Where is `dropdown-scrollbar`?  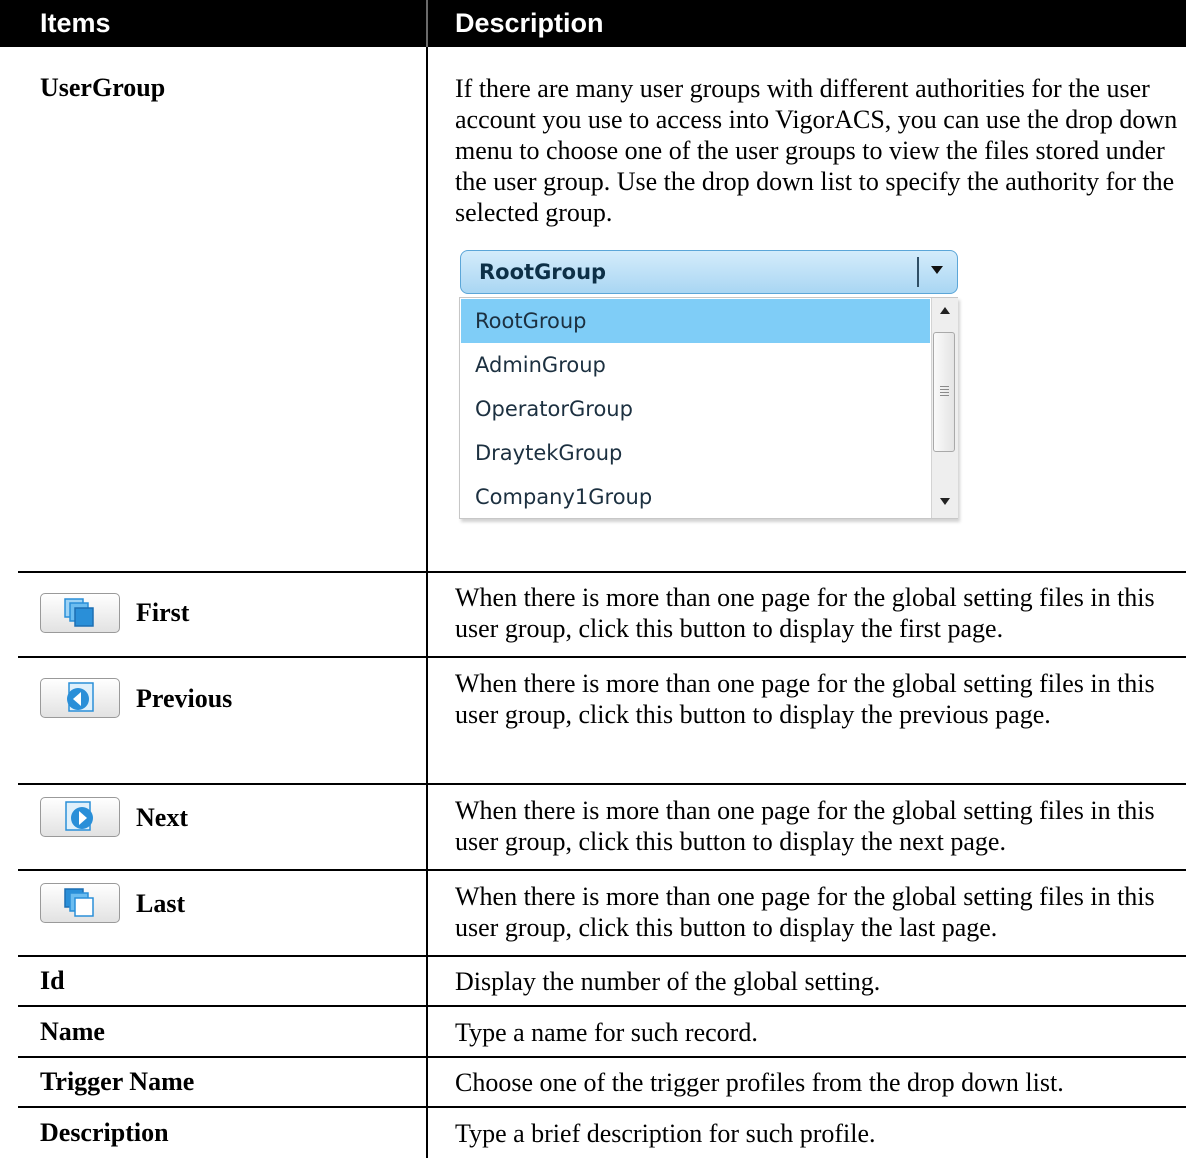
dropdown-scrollbar is located at coordinates (944, 408).